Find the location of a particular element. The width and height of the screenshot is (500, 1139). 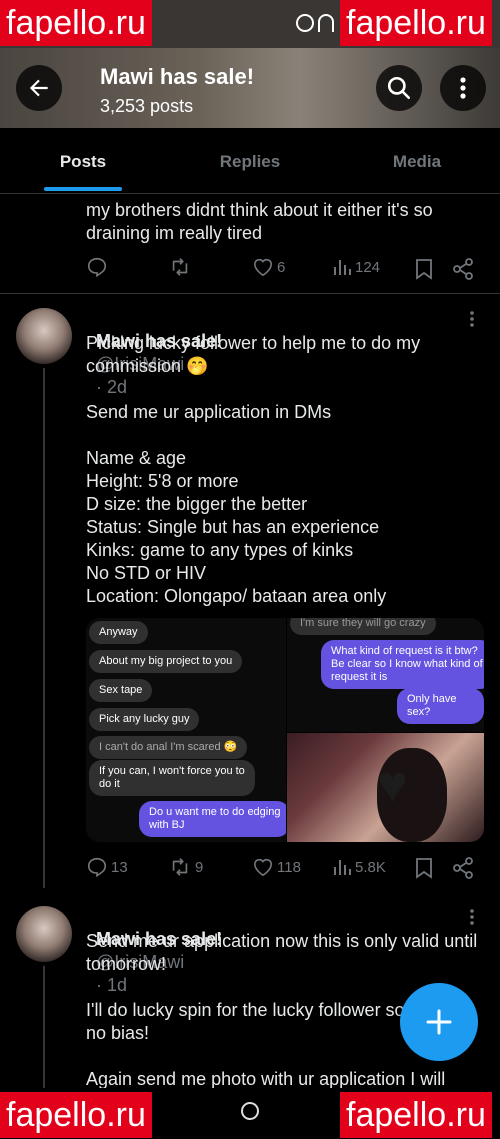

reply-button is located at coordinates (97, 267).